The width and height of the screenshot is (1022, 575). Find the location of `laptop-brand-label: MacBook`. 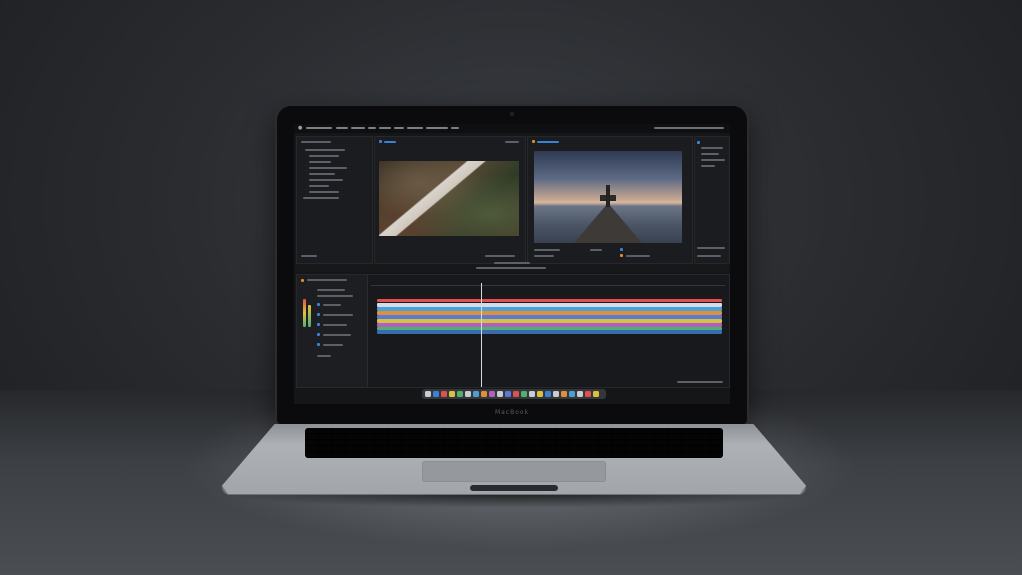

laptop-brand-label: MacBook is located at coordinates (512, 412).